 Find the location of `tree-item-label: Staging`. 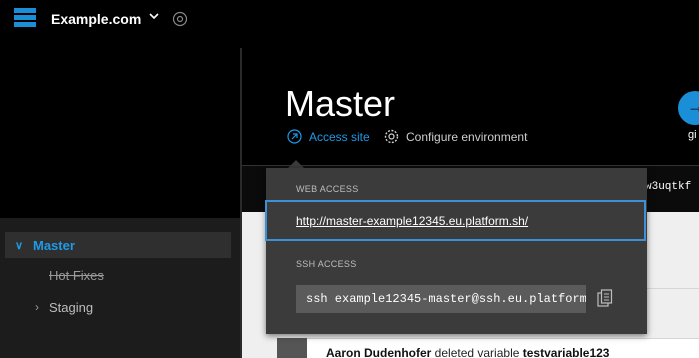

tree-item-label: Staging is located at coordinates (71, 307).